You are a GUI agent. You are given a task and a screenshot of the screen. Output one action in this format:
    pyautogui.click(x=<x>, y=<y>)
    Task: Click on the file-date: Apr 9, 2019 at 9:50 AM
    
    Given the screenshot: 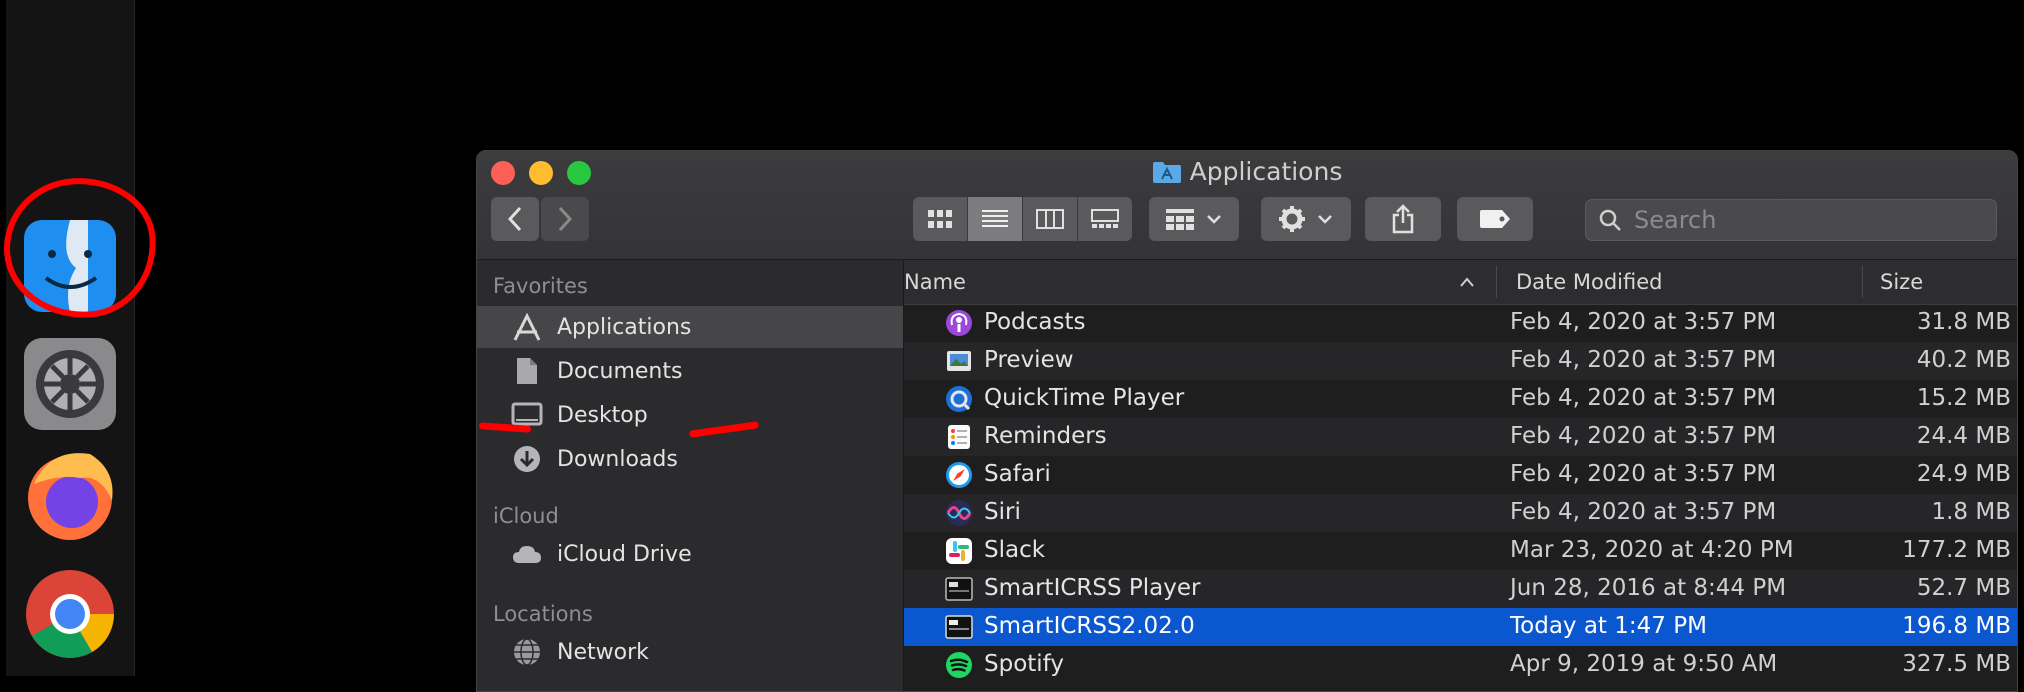 What is the action you would take?
    pyautogui.click(x=1644, y=664)
    